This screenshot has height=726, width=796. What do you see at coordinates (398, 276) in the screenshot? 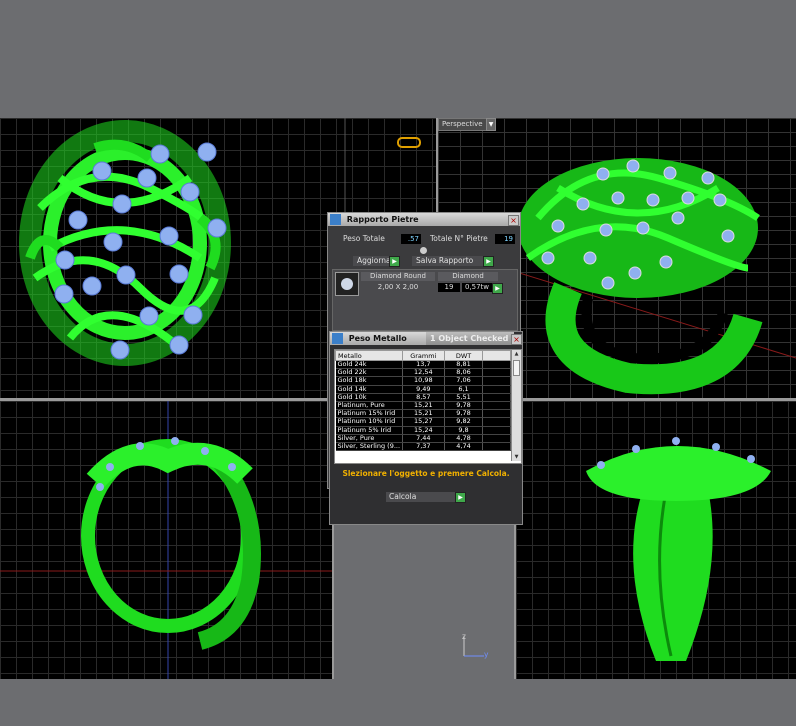
I see `stone-shape: Diamond Round` at bounding box center [398, 276].